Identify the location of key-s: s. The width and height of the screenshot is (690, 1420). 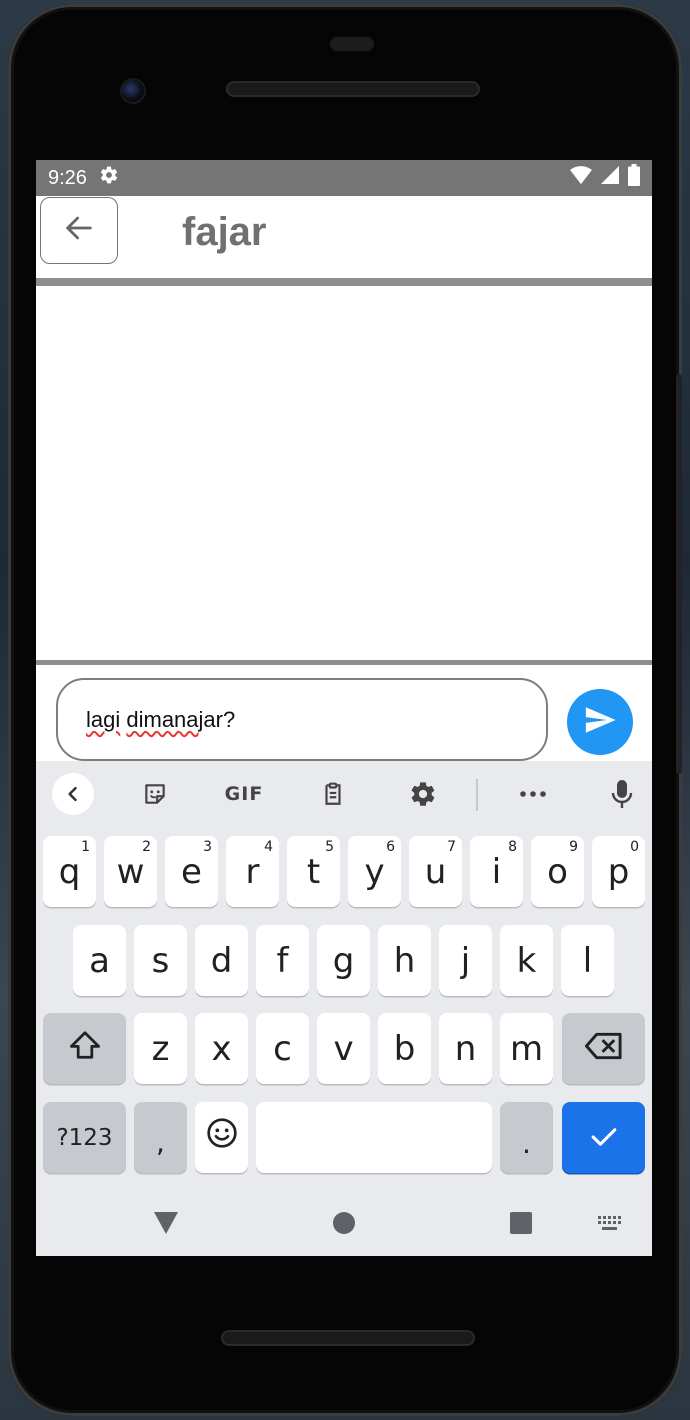
(160, 960).